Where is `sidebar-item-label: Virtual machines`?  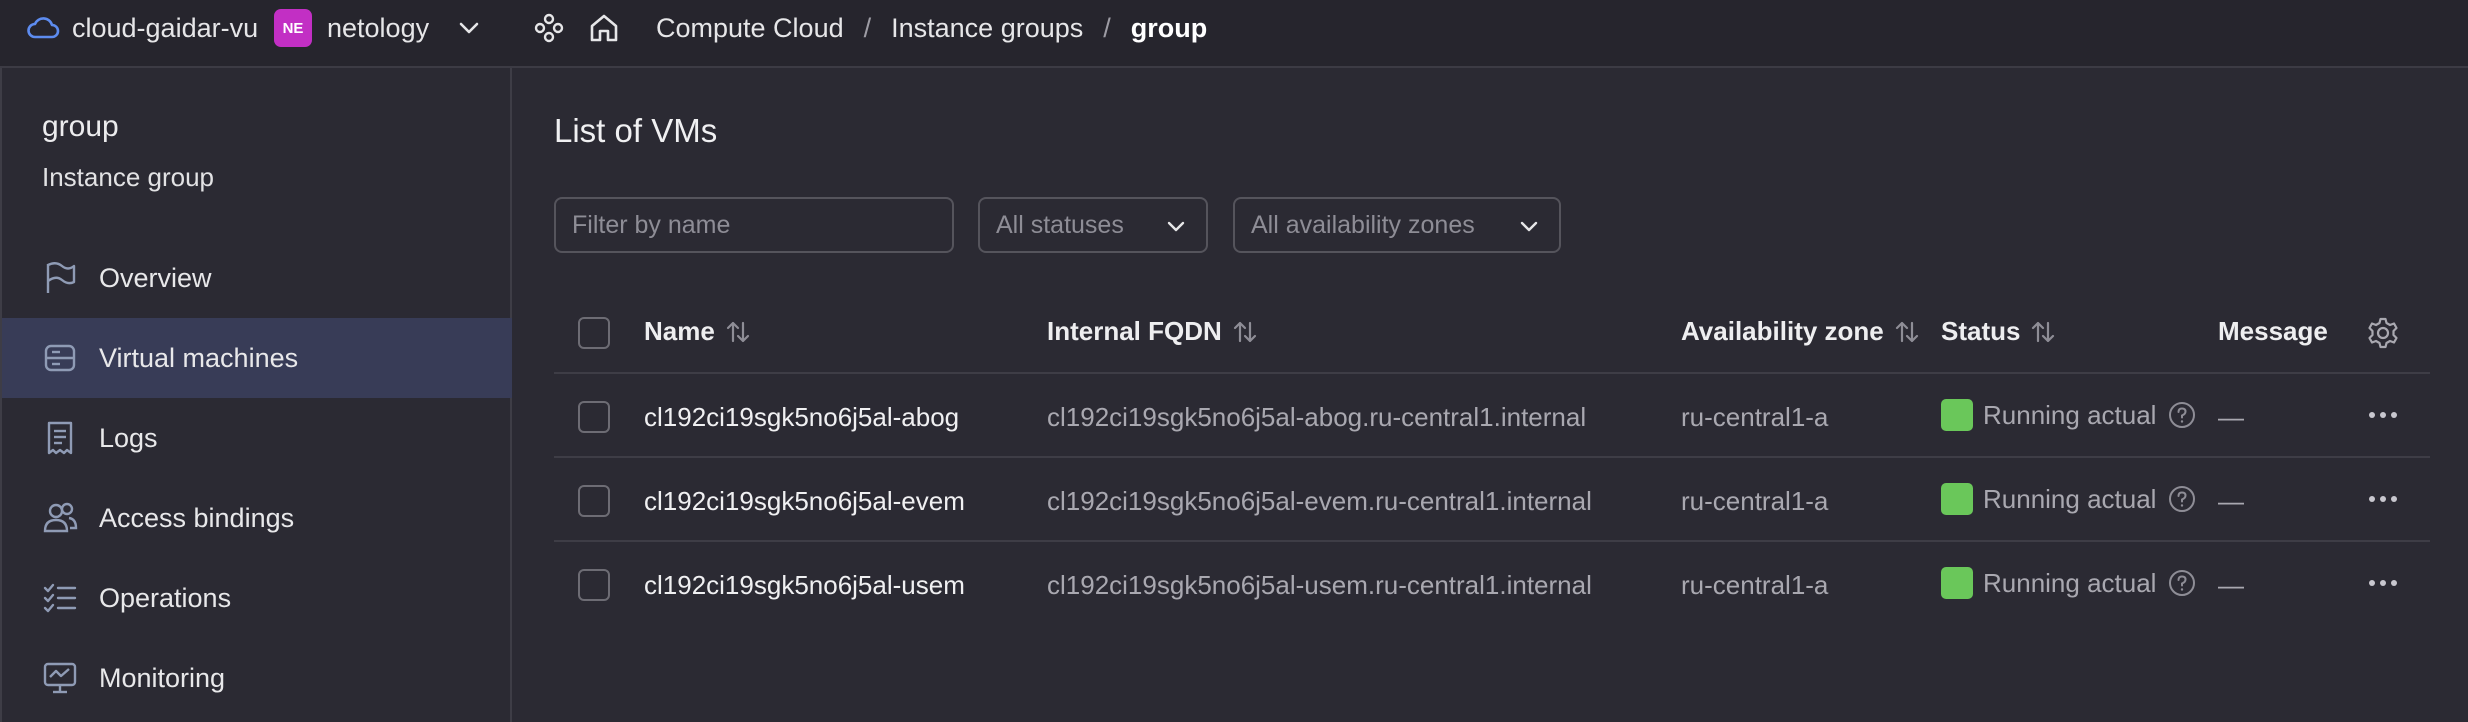
sidebar-item-label: Virtual machines is located at coordinates (199, 357).